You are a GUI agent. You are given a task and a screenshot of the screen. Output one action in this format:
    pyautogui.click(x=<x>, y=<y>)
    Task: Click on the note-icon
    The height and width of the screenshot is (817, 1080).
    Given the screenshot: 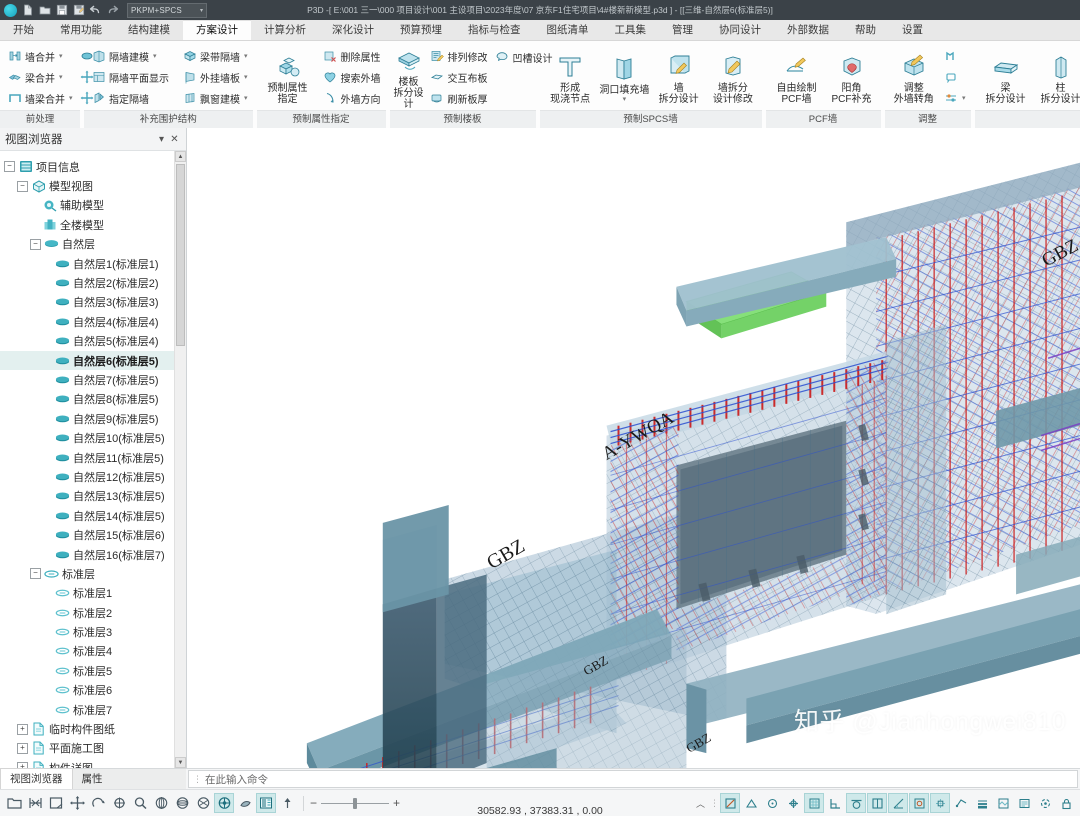 What is the action you would take?
    pyautogui.click(x=56, y=803)
    